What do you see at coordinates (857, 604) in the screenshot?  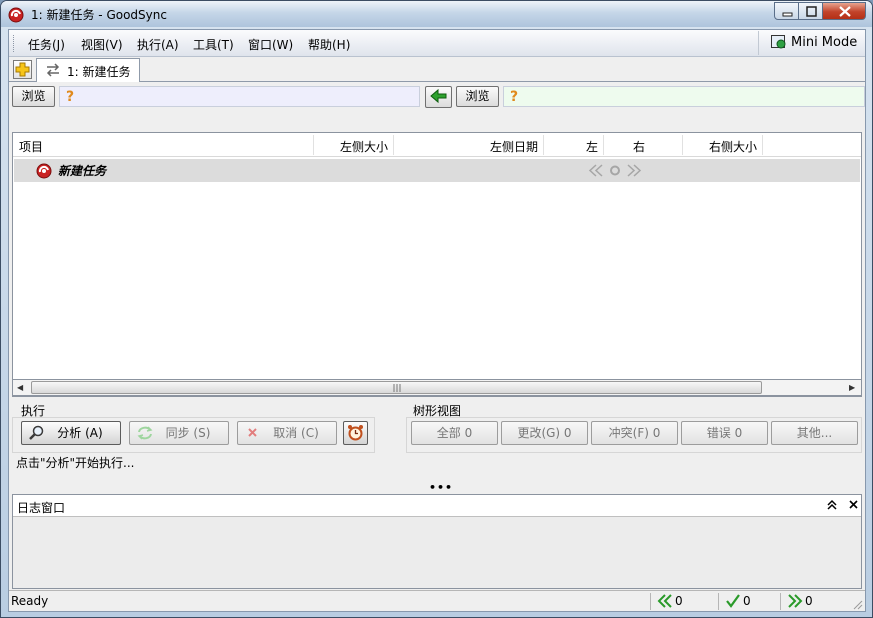 I see `resize-grip-icon` at bounding box center [857, 604].